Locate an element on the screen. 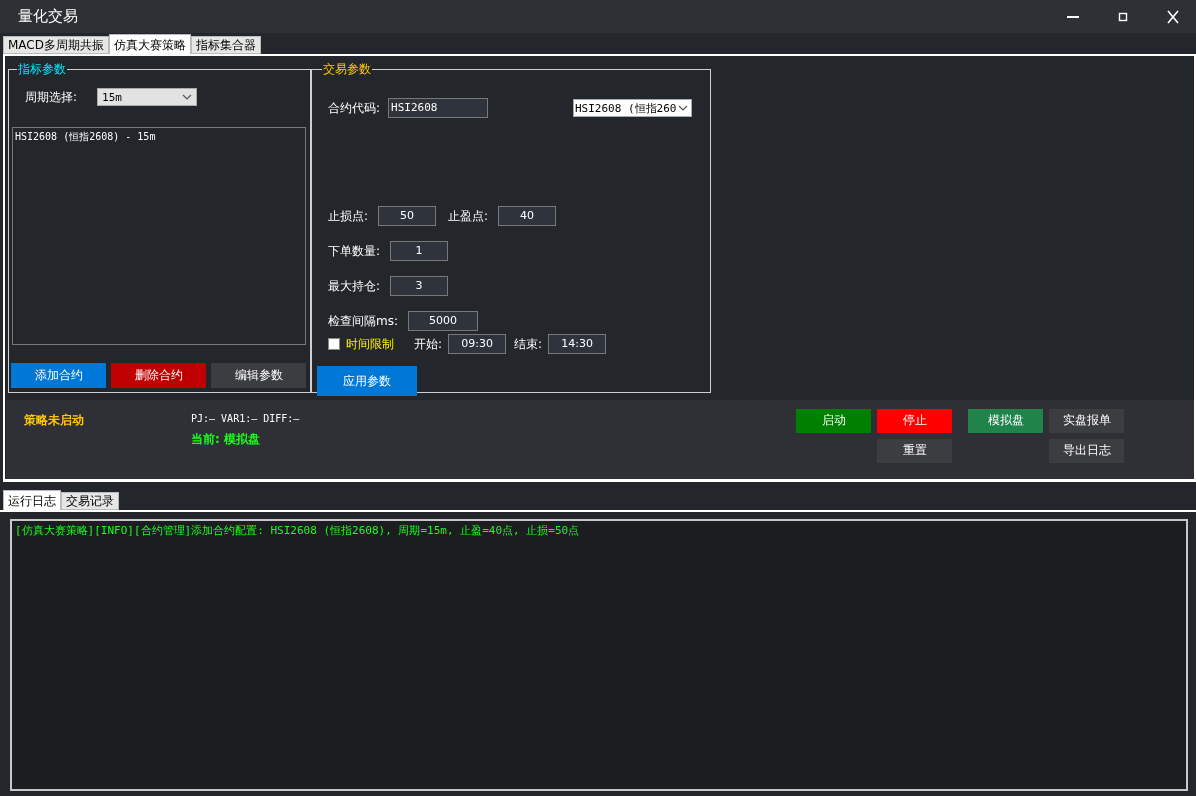 The image size is (1196, 796). field-label: 检查间隔ms: is located at coordinates (363, 321).